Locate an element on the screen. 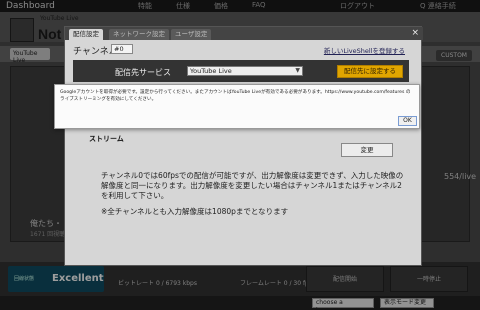 This screenshot has height=310, width=480. resolution-note: ※全チャンネルとも入力解像度は1080pまでとなります is located at coordinates (195, 211).